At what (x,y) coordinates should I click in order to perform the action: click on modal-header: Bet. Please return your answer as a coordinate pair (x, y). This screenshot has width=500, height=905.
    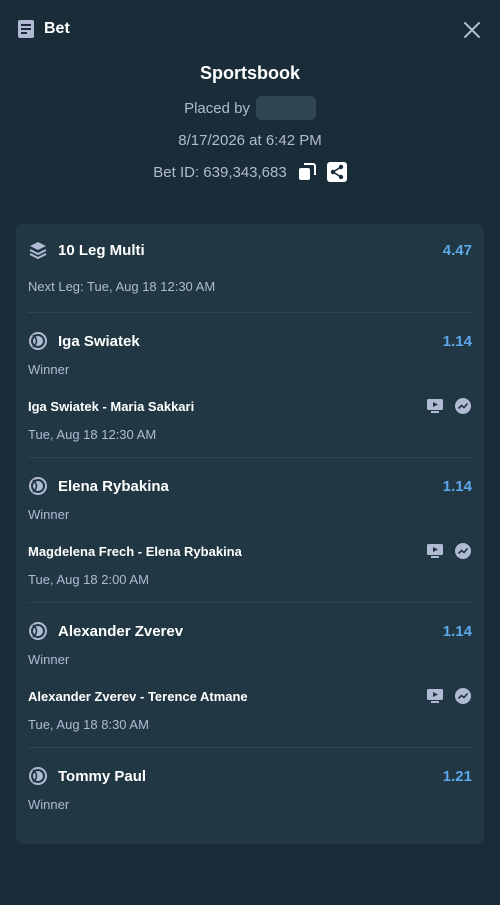
    Looking at the image, I should click on (250, 30).